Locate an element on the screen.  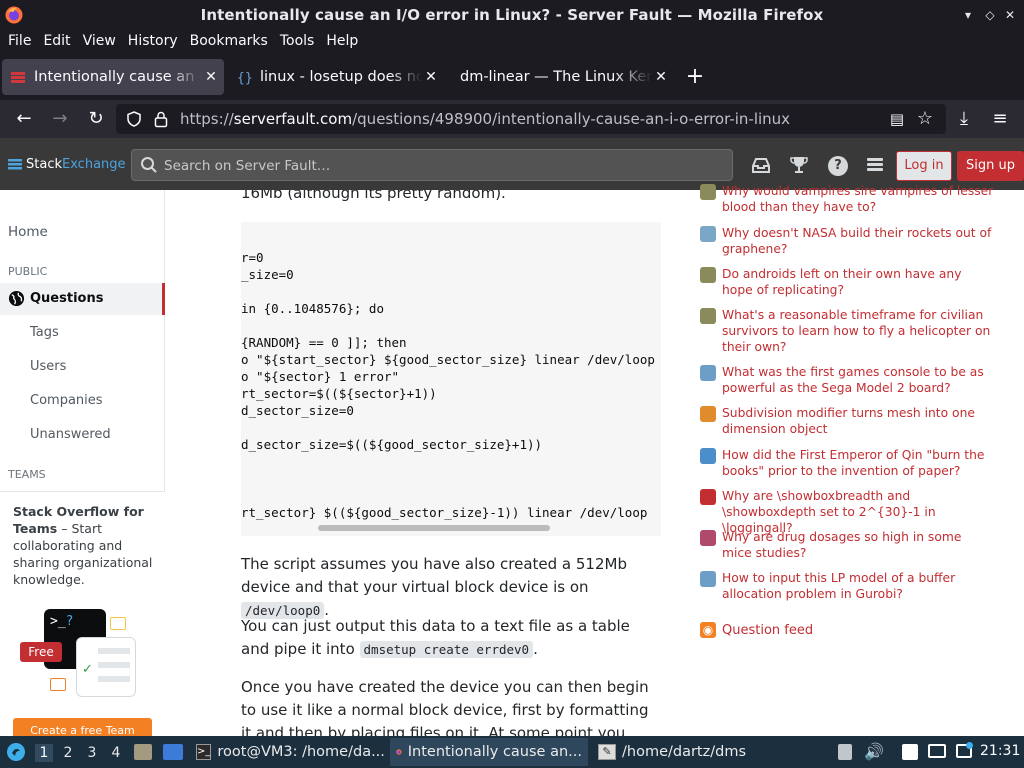
terminal-icon: >_ is located at coordinates (204, 752).